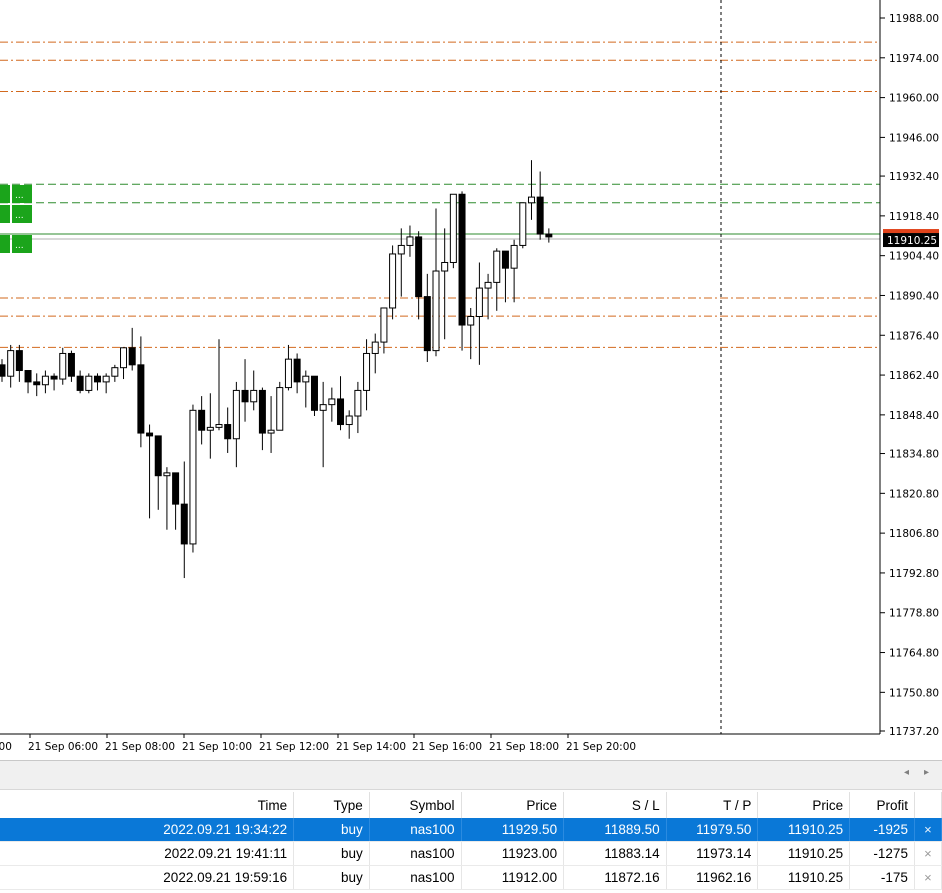  I want to click on price-tick-label: 11904.40, so click(914, 257).